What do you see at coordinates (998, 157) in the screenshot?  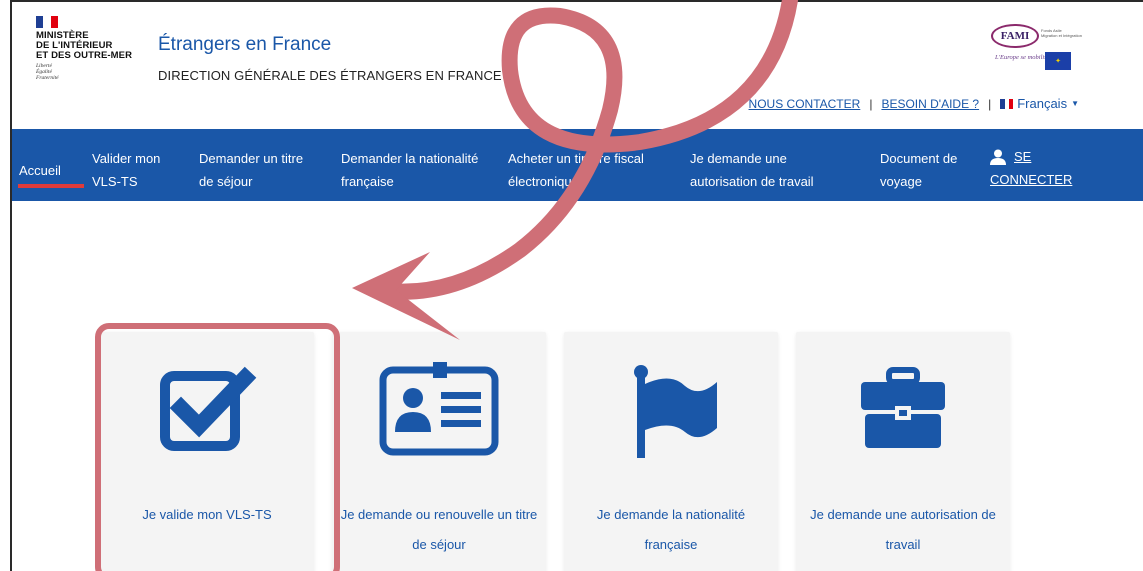 I see `user-icon` at bounding box center [998, 157].